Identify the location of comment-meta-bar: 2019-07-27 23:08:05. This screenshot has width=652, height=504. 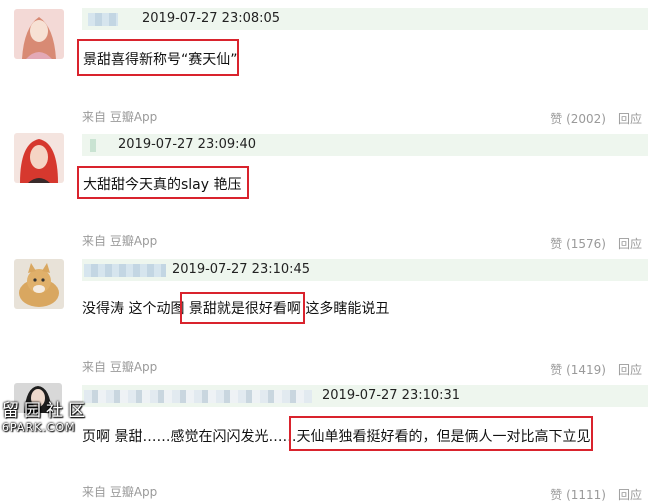
(365, 19).